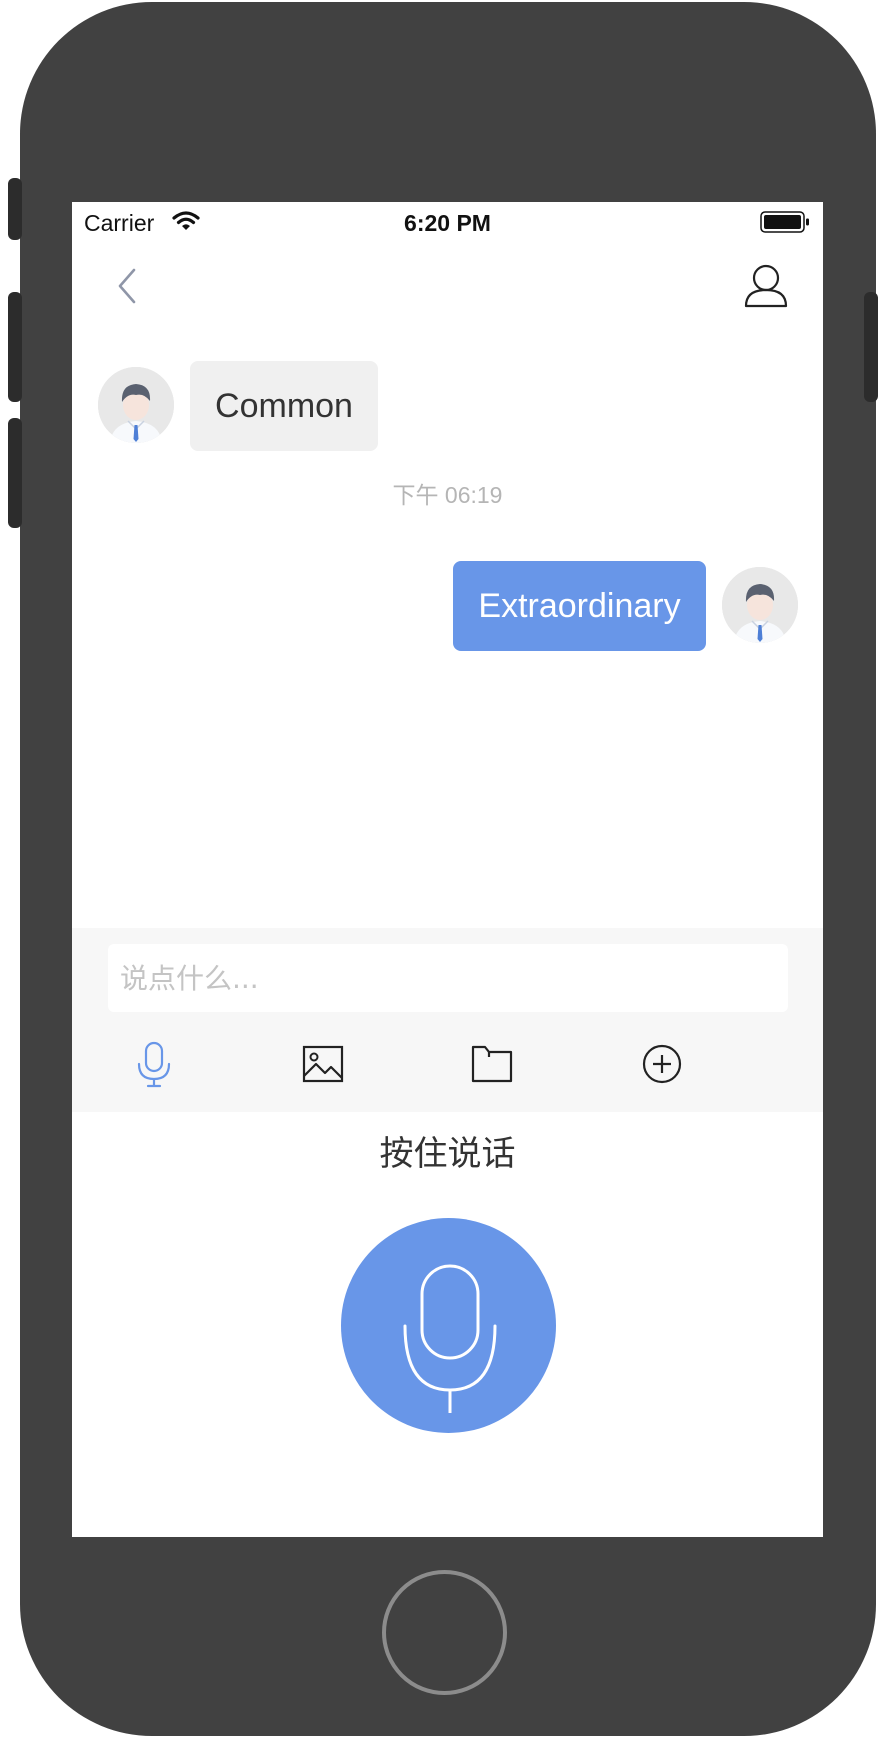 This screenshot has height=1738, width=894. What do you see at coordinates (871, 347) in the screenshot?
I see `power-button` at bounding box center [871, 347].